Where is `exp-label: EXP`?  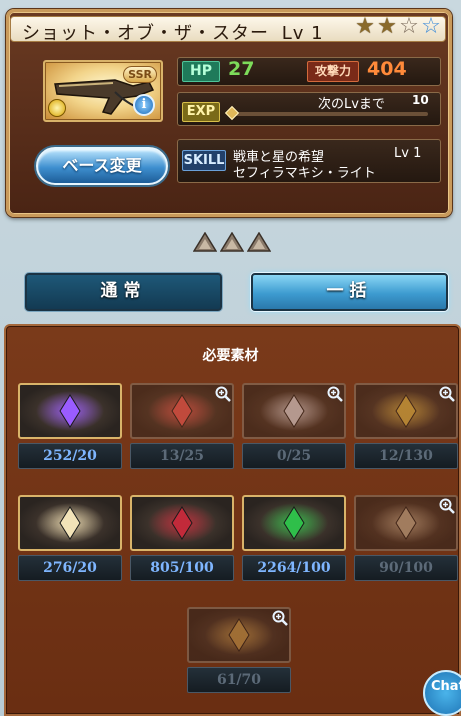 exp-label: EXP is located at coordinates (201, 112).